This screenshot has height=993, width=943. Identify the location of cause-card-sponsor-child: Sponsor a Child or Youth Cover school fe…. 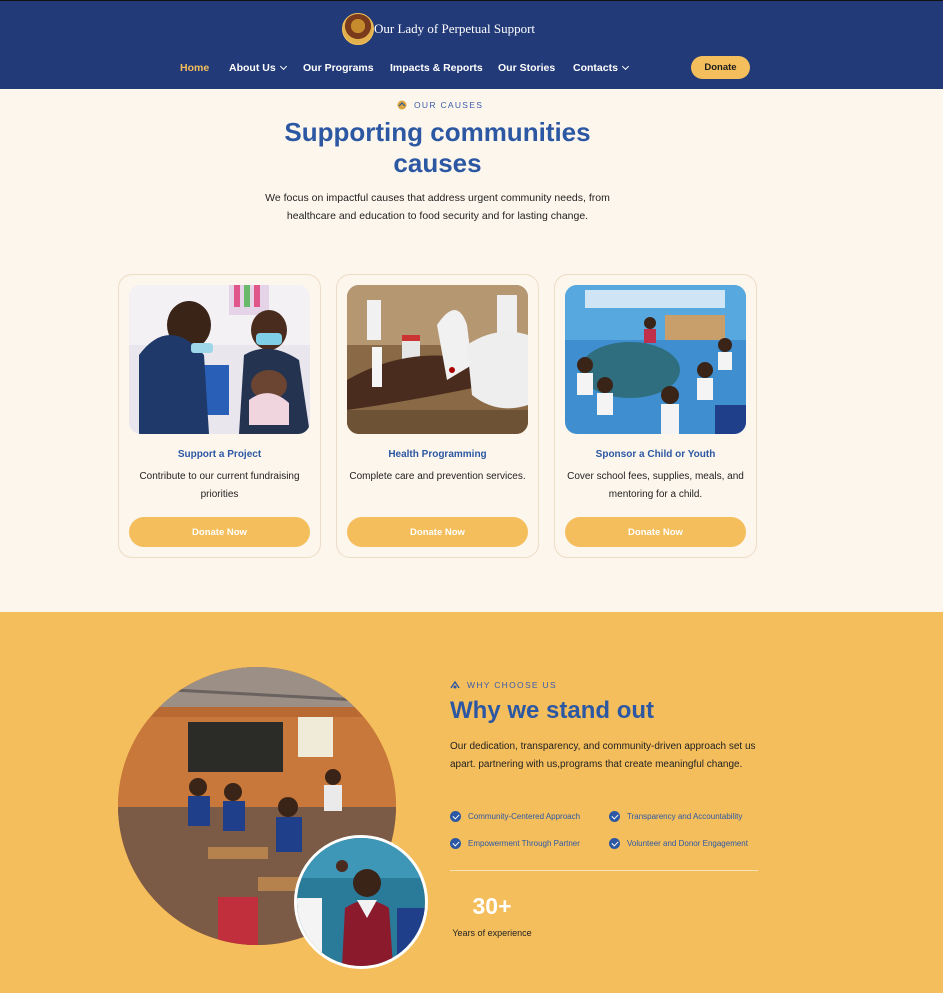
(655, 416).